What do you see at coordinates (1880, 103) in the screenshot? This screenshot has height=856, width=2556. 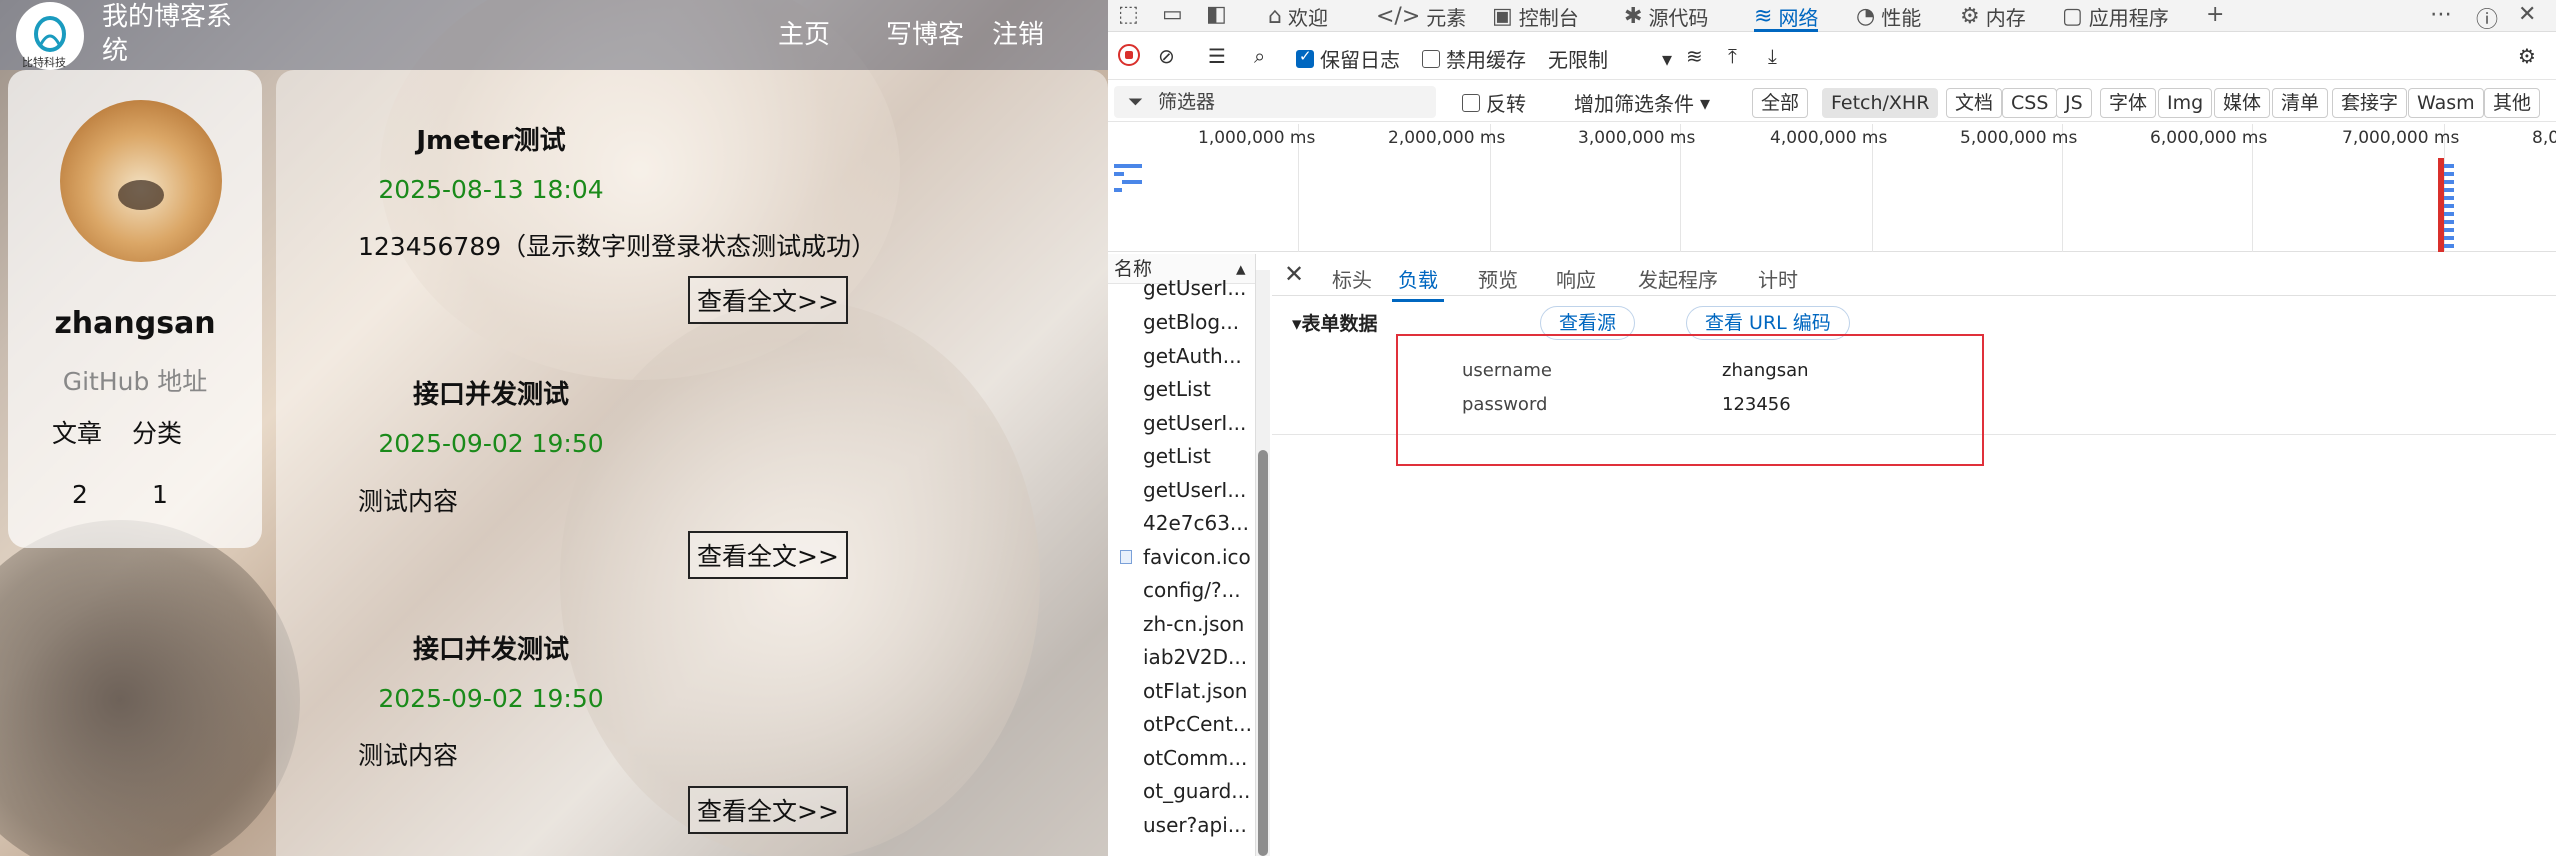 I see `filter-chip-fetch-xhr: Fetch/XHR` at bounding box center [1880, 103].